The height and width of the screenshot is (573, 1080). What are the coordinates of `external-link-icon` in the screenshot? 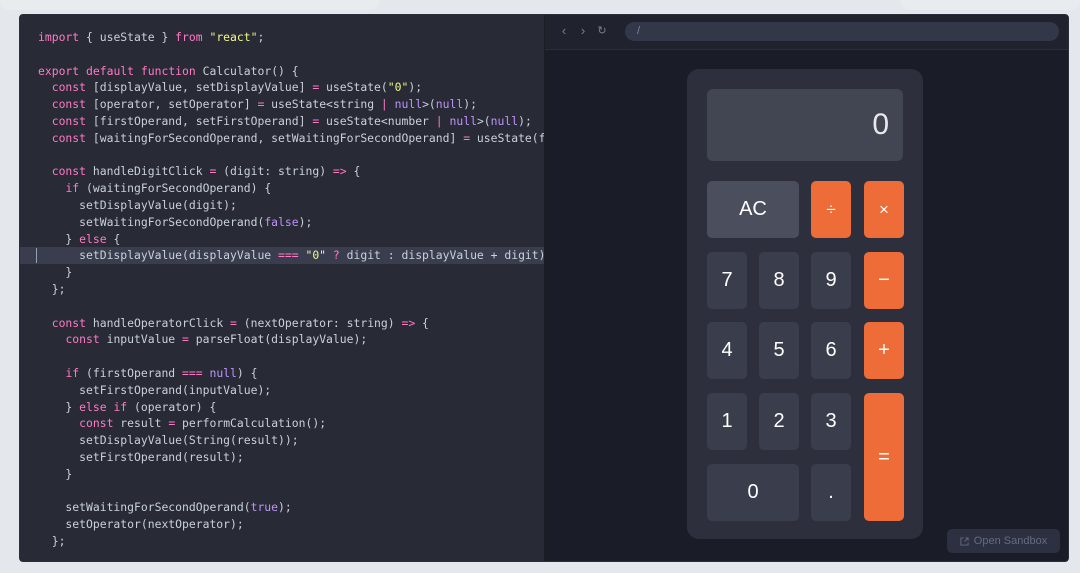 It's located at (964, 541).